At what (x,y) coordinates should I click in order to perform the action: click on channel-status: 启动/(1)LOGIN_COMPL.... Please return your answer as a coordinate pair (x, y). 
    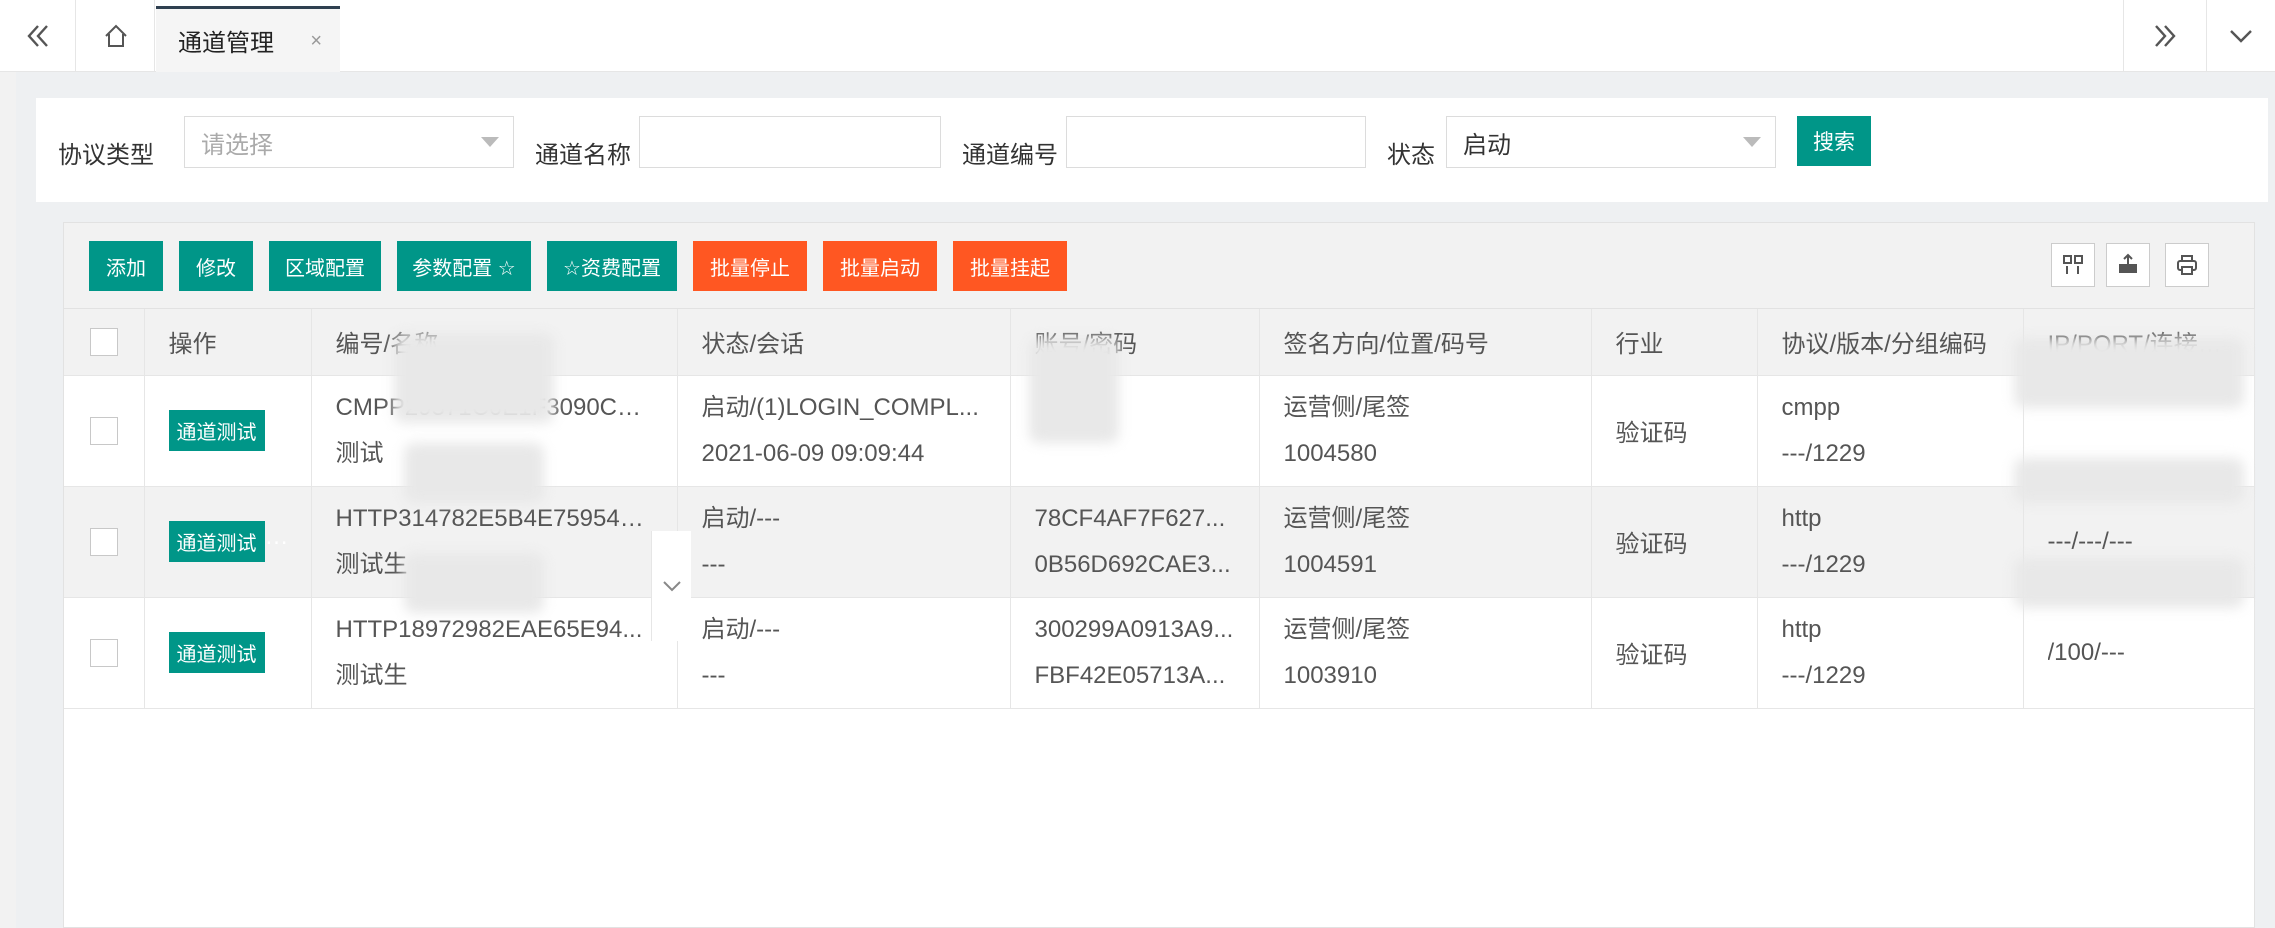
    Looking at the image, I should click on (840, 407).